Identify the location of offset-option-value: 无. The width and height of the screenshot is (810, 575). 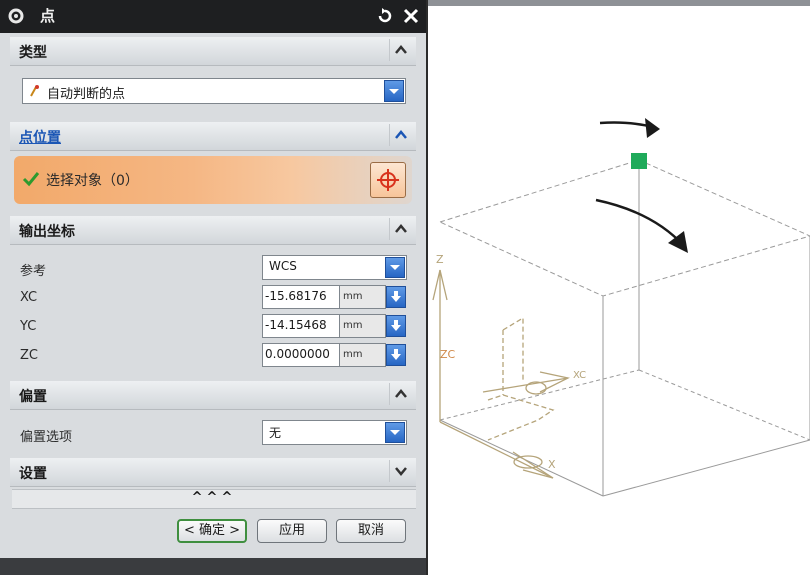
(275, 433).